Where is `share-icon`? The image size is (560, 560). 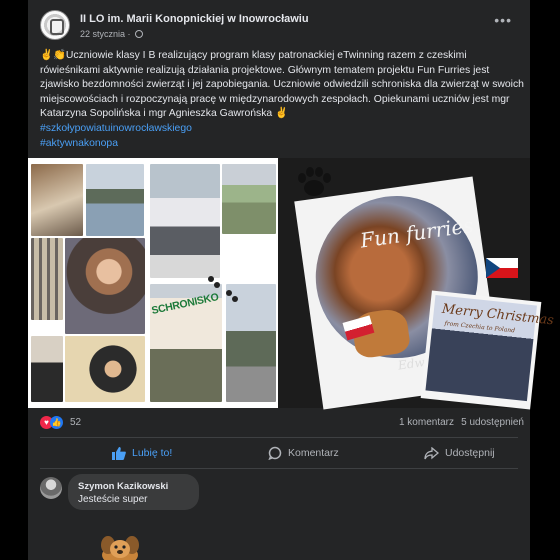
share-icon is located at coordinates (431, 452).